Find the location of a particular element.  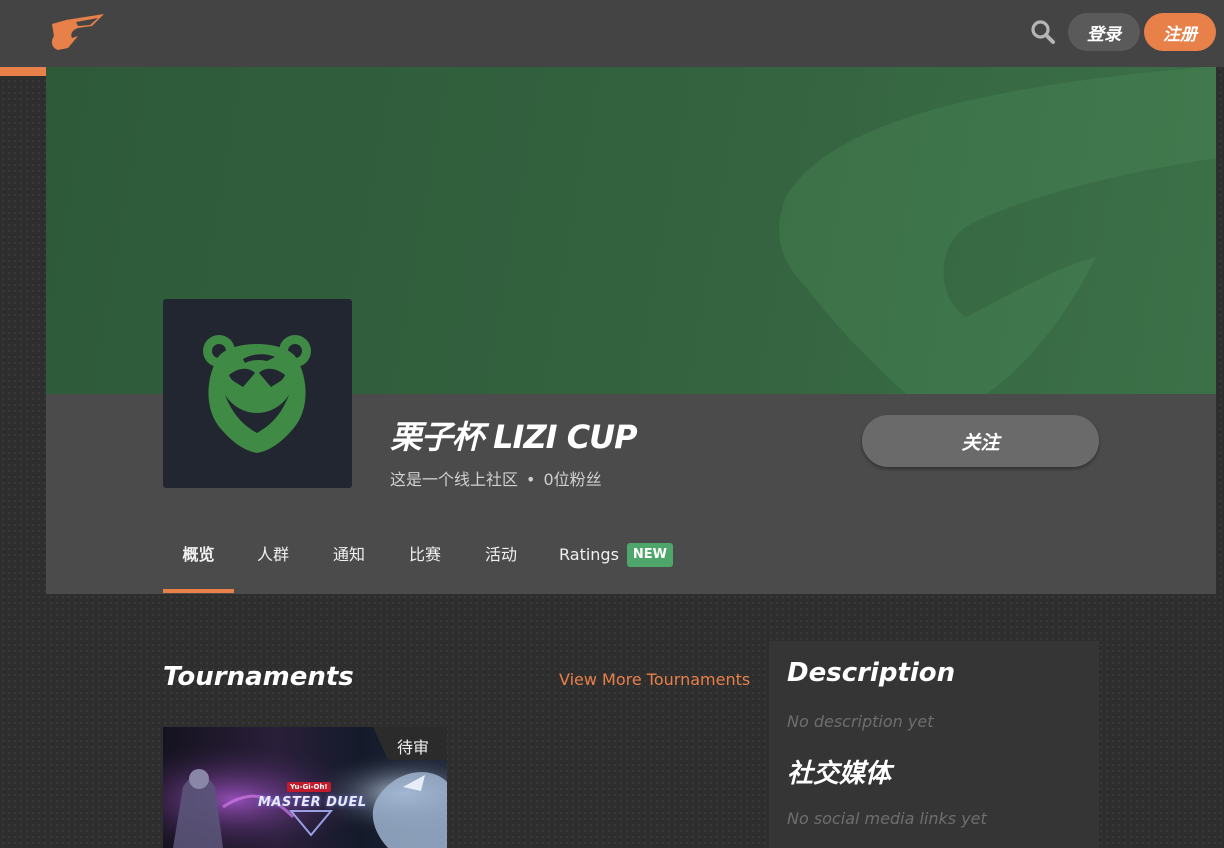

tab-events: 活动 is located at coordinates (501, 560).